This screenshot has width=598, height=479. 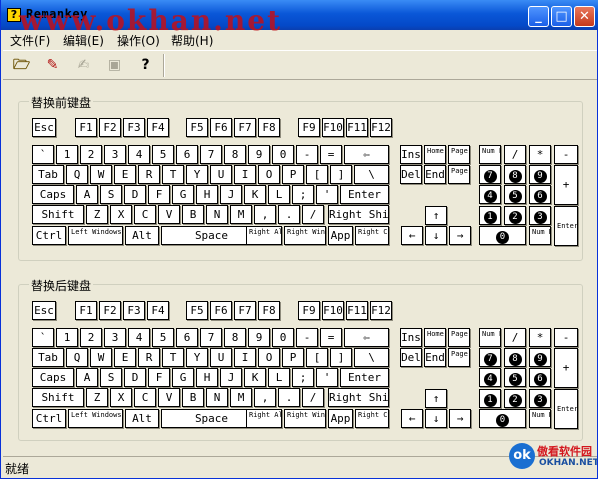 What do you see at coordinates (566, 185) in the screenshot?
I see `key-numpad-7: +` at bounding box center [566, 185].